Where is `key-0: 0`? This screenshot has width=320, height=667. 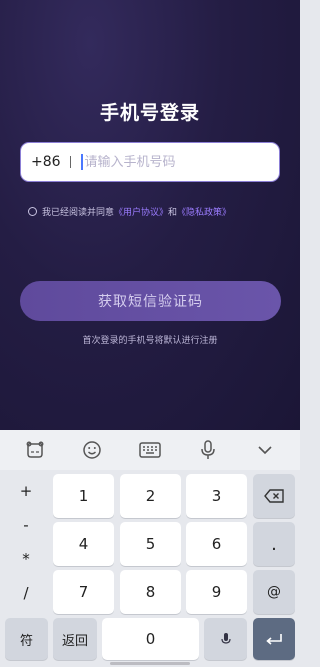 key-0: 0 is located at coordinates (150, 639).